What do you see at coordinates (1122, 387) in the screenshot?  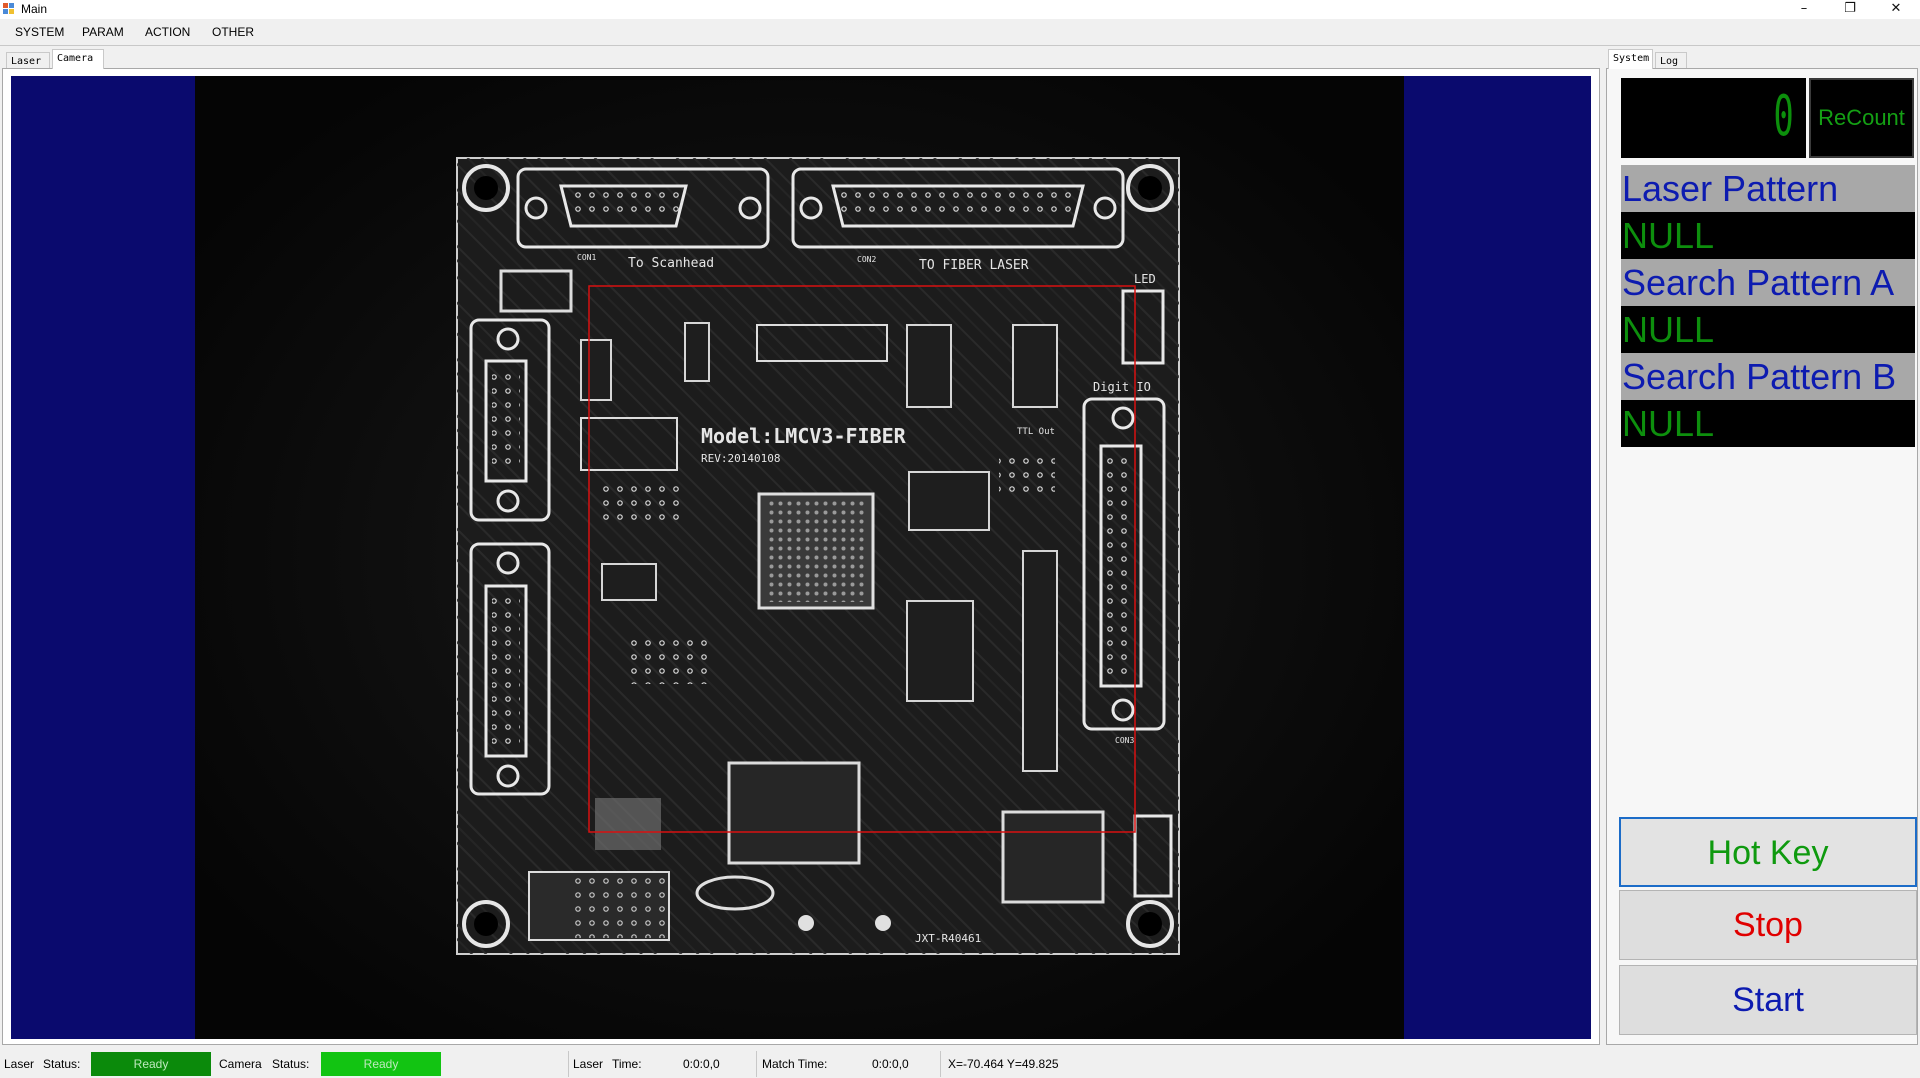 I see `board-label-digit-io: Digit IO` at bounding box center [1122, 387].